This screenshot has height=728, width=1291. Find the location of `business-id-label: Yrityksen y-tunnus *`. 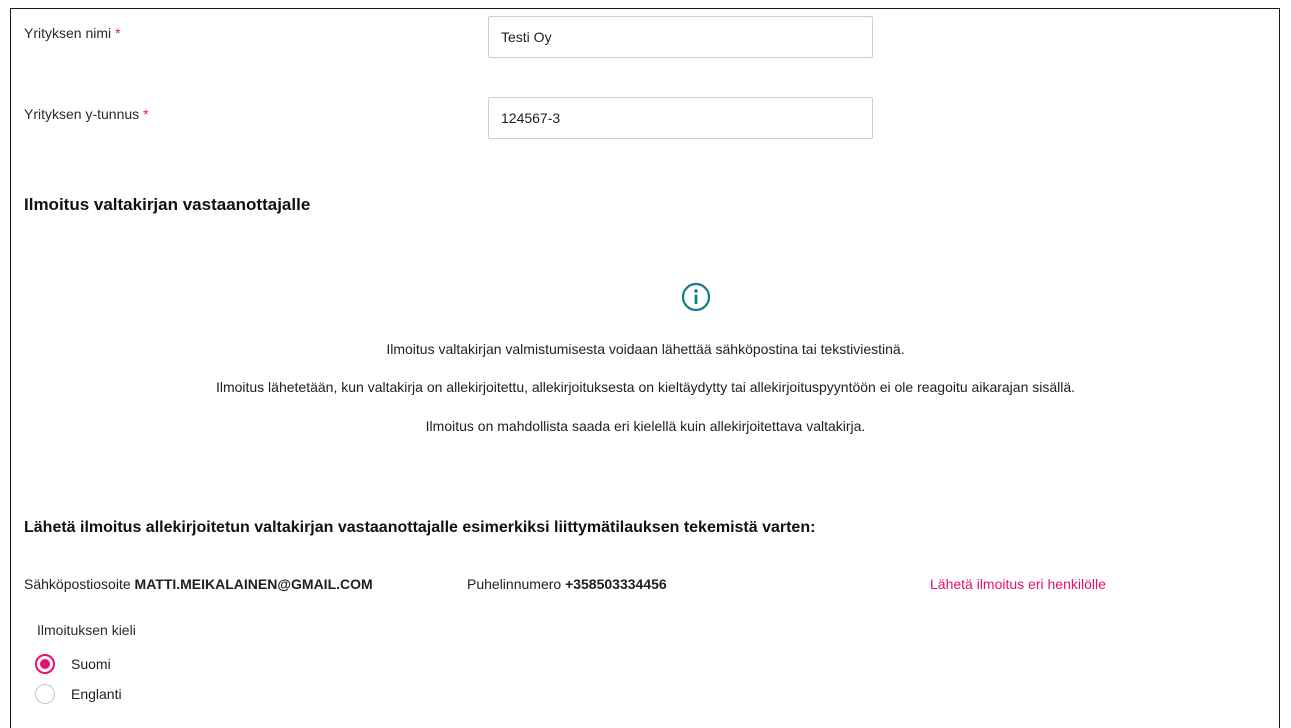

business-id-label: Yrityksen y-tunnus * is located at coordinates (86, 114).